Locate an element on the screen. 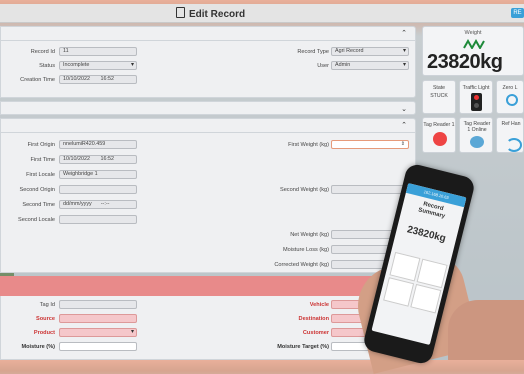  product-label: Product is located at coordinates (44, 333).